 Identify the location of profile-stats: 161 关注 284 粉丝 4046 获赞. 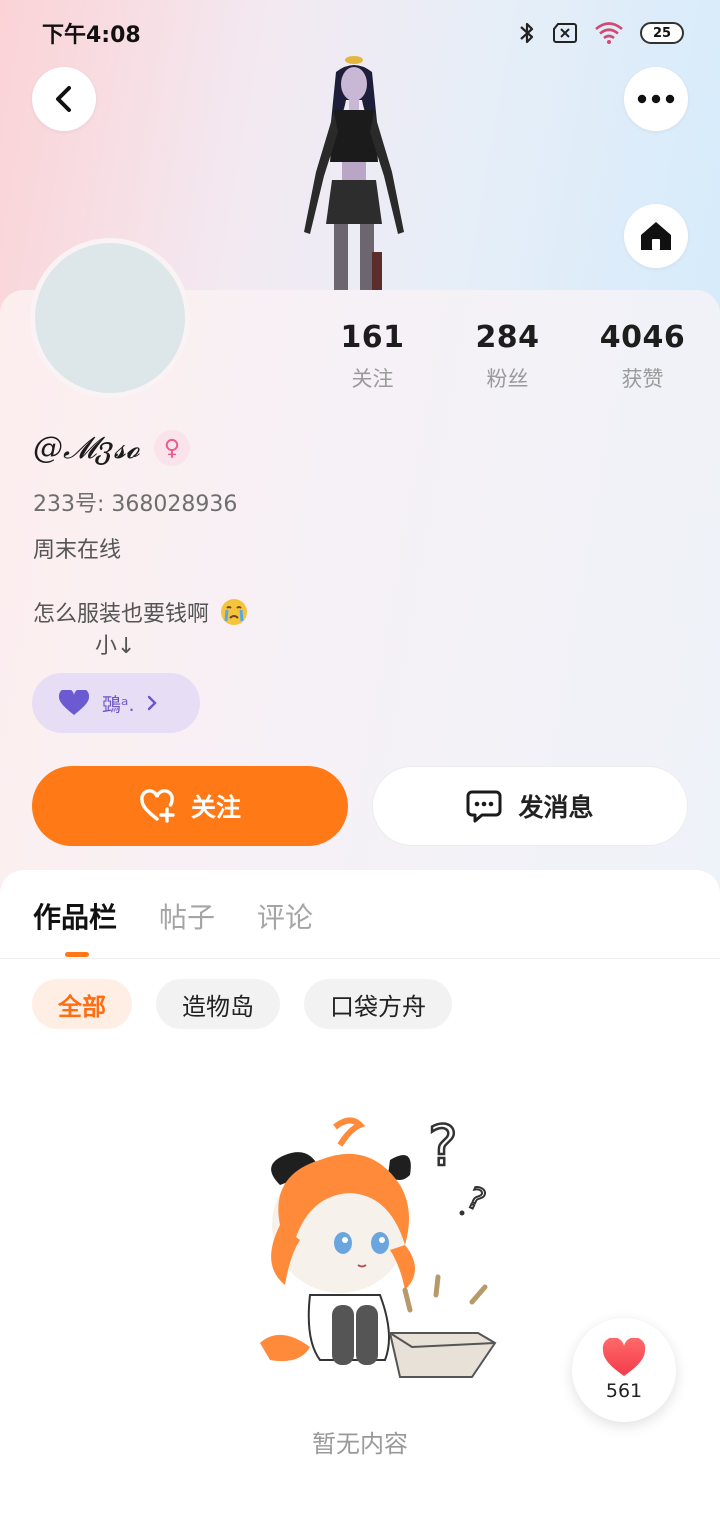
(507, 356).